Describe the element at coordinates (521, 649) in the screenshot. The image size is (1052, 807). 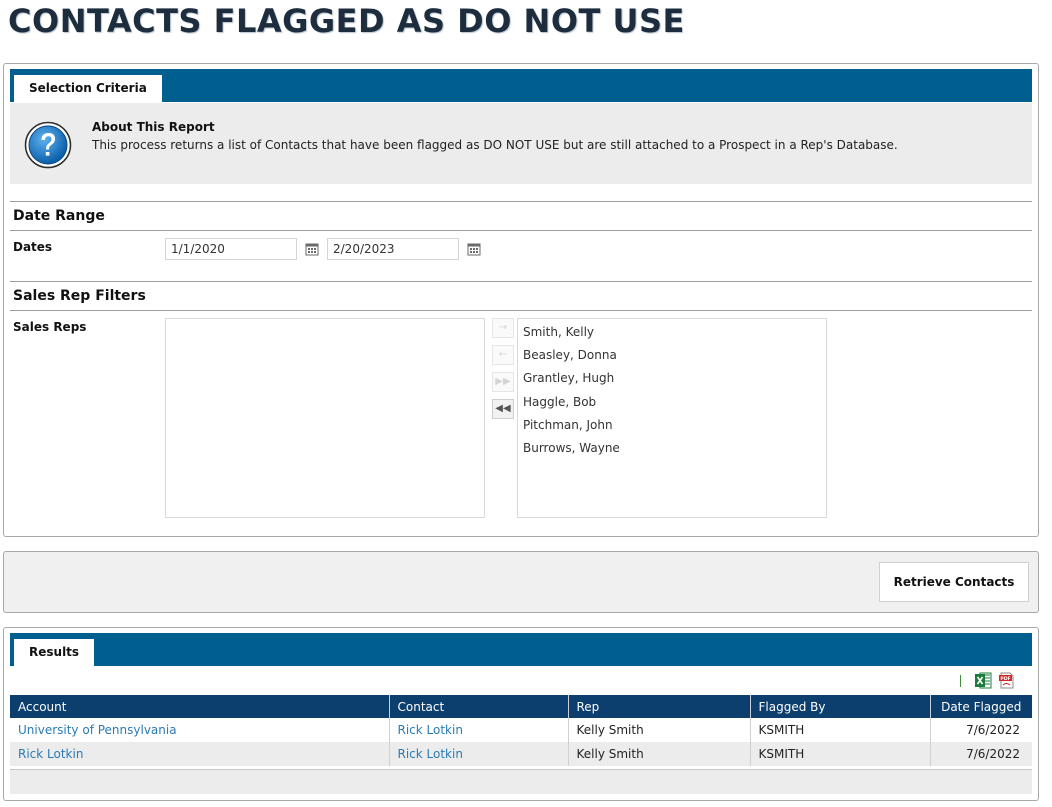
I see `results-tab-bar: Results` at that location.